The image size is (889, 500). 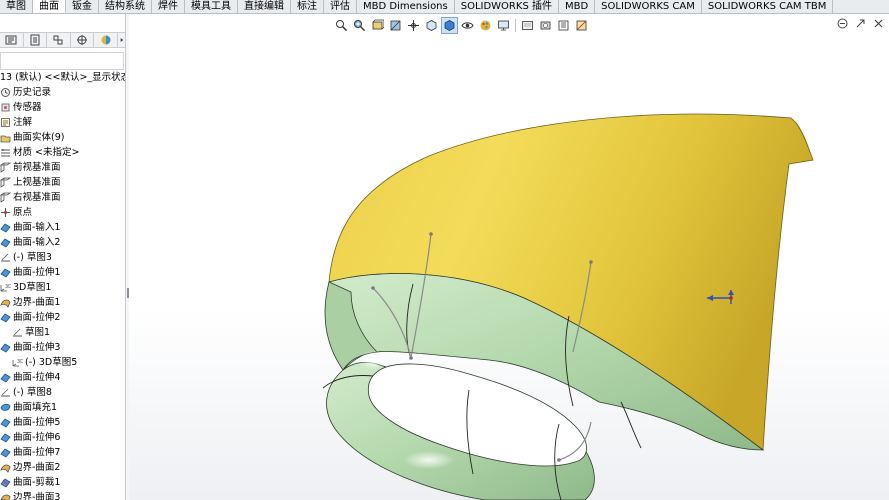 What do you see at coordinates (5, 212) in the screenshot?
I see `origin-icon` at bounding box center [5, 212].